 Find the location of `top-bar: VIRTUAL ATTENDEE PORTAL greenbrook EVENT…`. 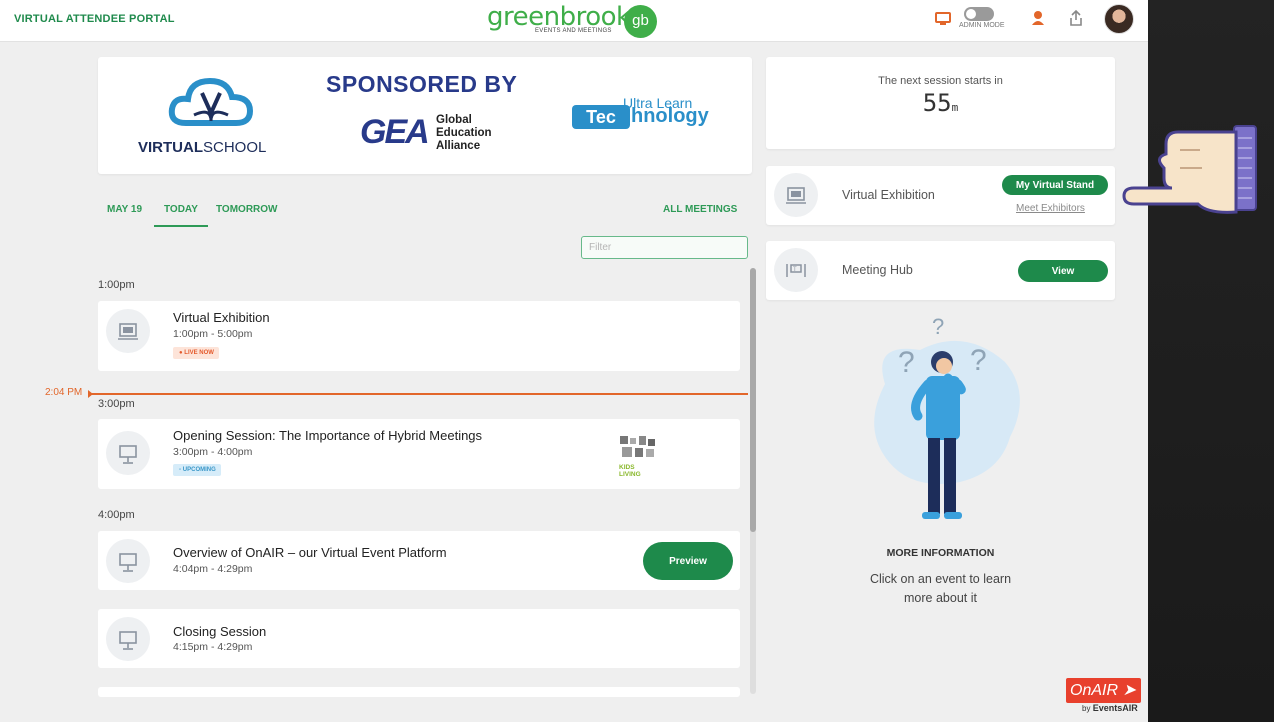

top-bar: VIRTUAL ATTENDEE PORTAL greenbrook EVENT… is located at coordinates (574, 21).